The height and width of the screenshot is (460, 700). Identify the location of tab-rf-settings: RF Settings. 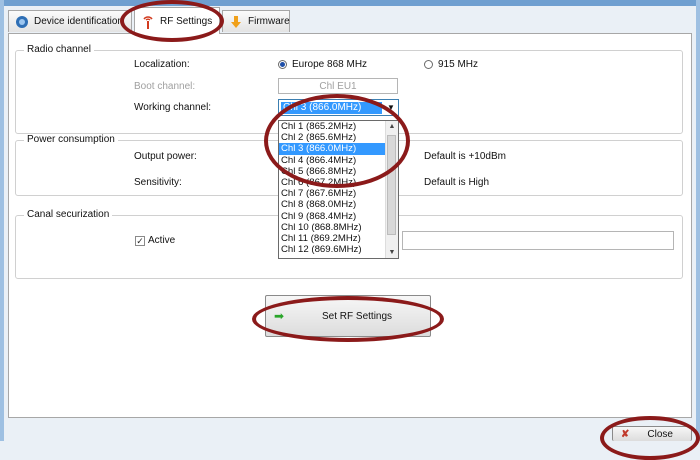
(177, 20).